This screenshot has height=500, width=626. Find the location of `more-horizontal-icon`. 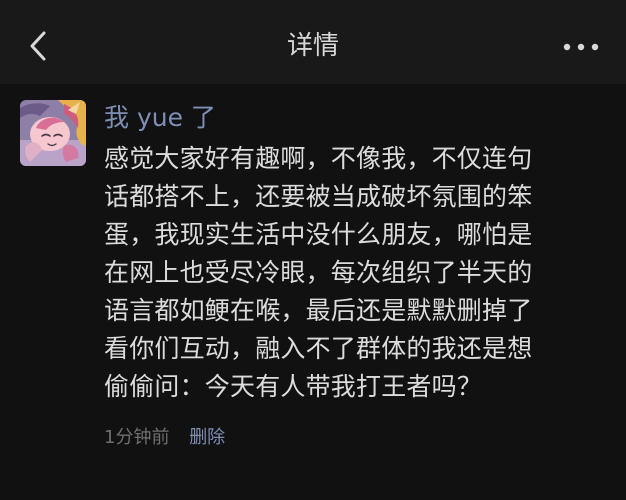

more-horizontal-icon is located at coordinates (581, 47).